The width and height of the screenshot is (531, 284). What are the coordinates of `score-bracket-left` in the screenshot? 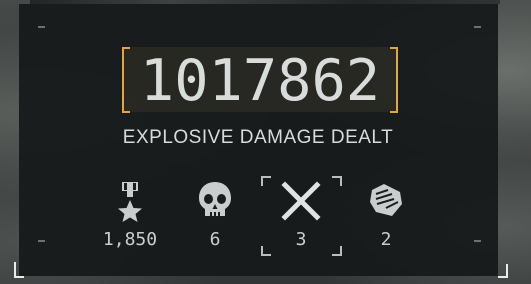 It's located at (126, 80).